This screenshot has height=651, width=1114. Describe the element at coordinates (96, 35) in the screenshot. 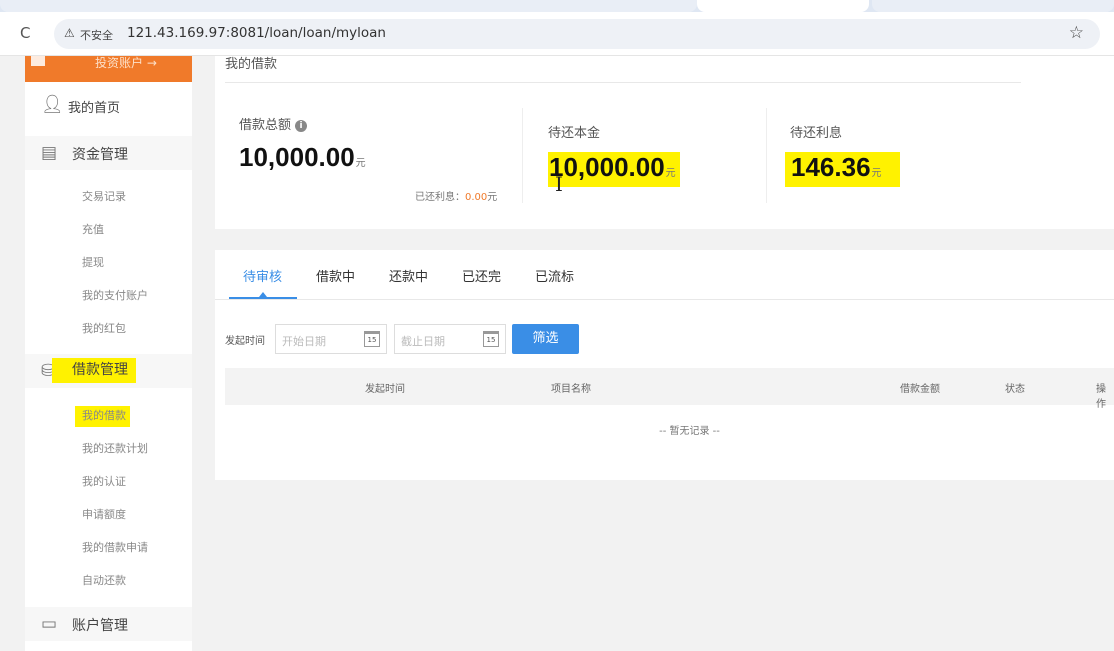

I see `security-label: 不安全` at that location.